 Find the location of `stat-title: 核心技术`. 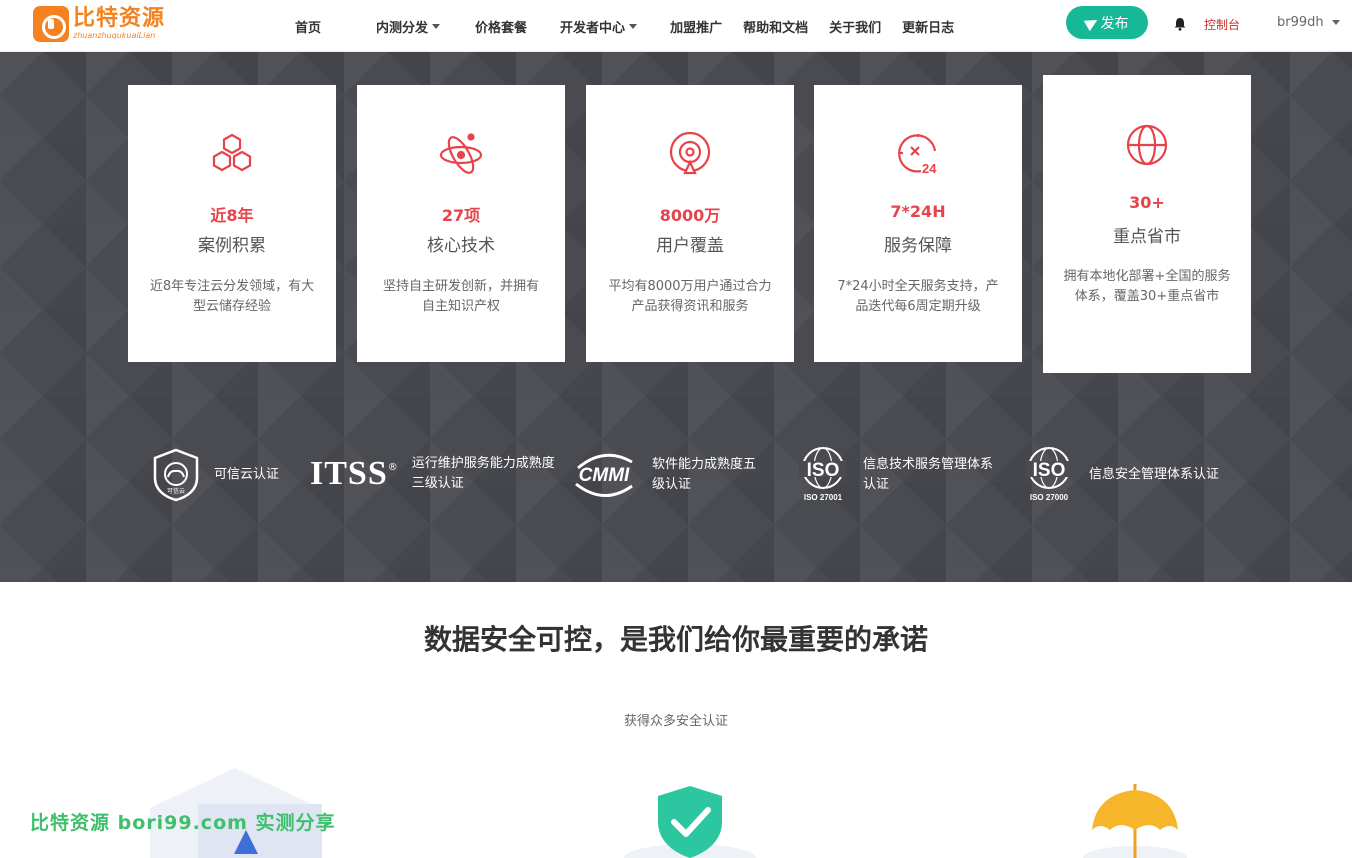

stat-title: 核心技术 is located at coordinates (461, 246).